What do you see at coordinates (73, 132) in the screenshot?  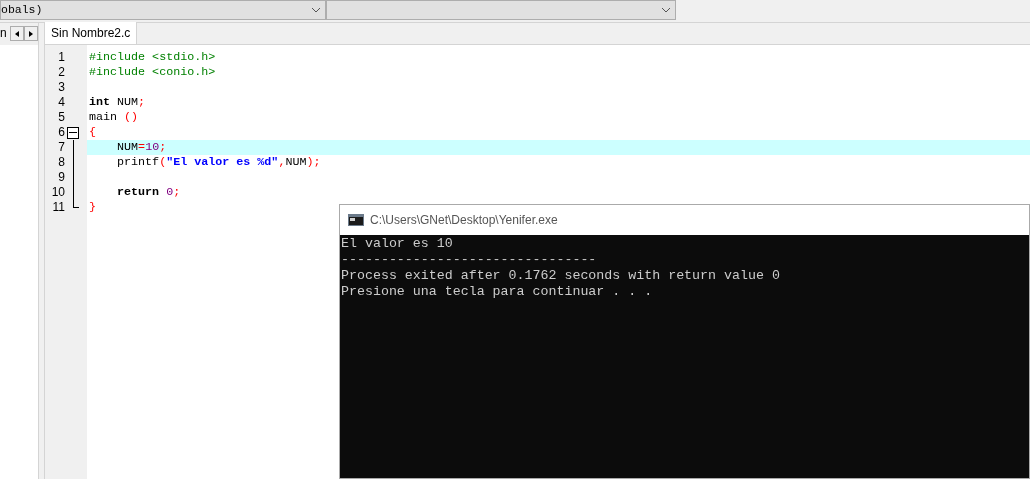 I see `fold-toggle-icon` at bounding box center [73, 132].